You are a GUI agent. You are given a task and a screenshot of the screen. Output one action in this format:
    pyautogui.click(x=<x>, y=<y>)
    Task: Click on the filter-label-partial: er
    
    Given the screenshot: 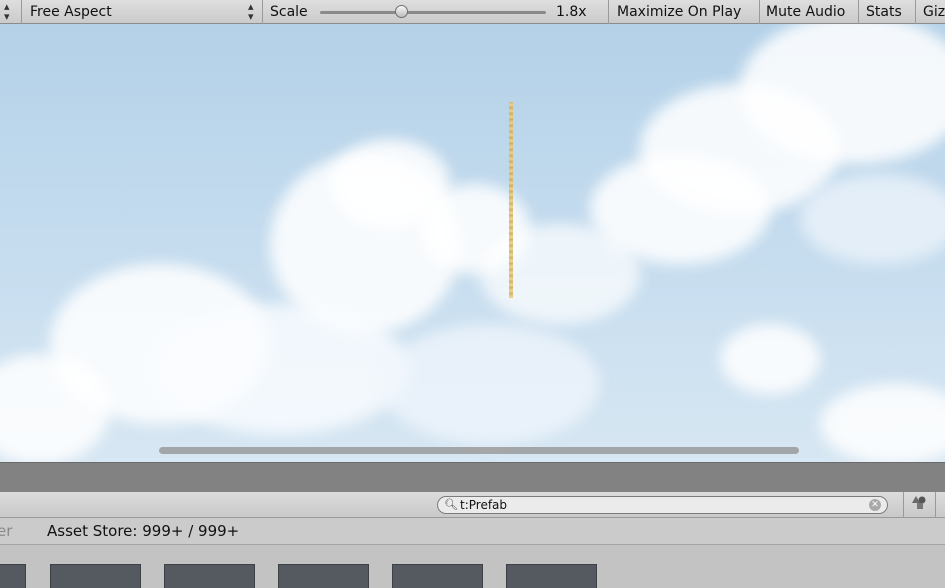 What is the action you would take?
    pyautogui.click(x=6, y=531)
    